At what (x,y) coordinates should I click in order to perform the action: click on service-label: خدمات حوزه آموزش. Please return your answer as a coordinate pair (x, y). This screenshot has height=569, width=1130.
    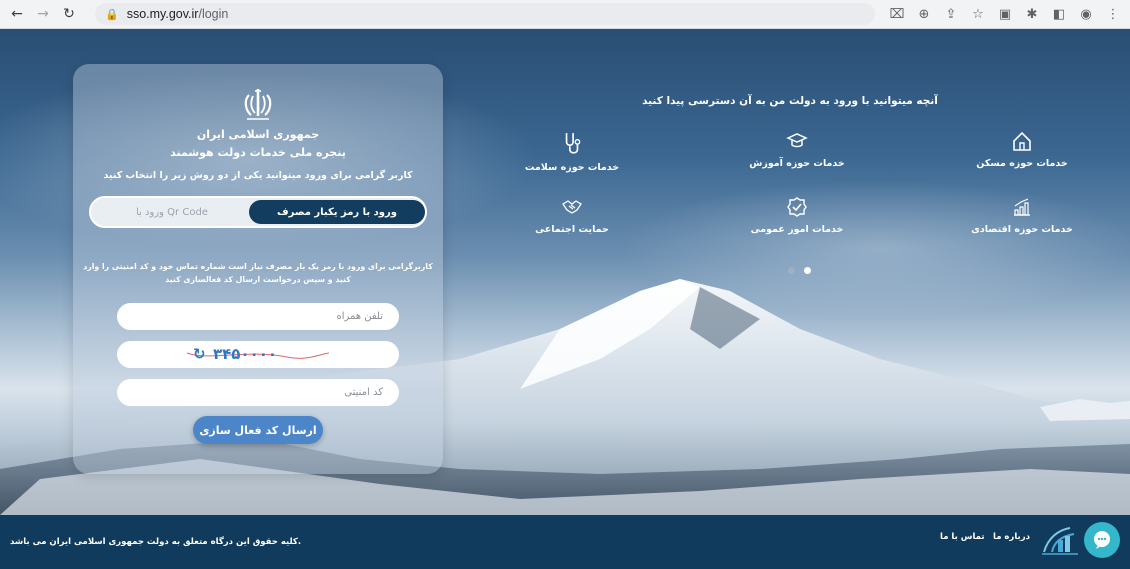
    Looking at the image, I should click on (797, 163).